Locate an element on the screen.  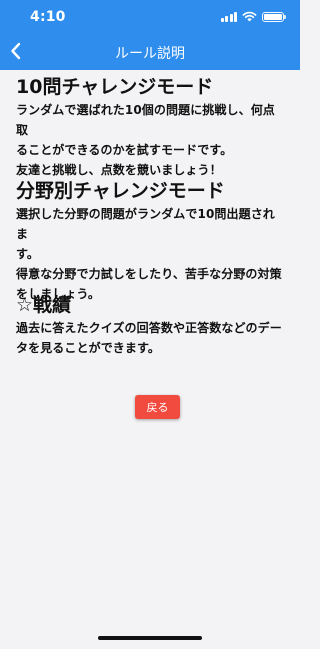
section-title: 10問チャレンジモード is located at coordinates (115, 87).